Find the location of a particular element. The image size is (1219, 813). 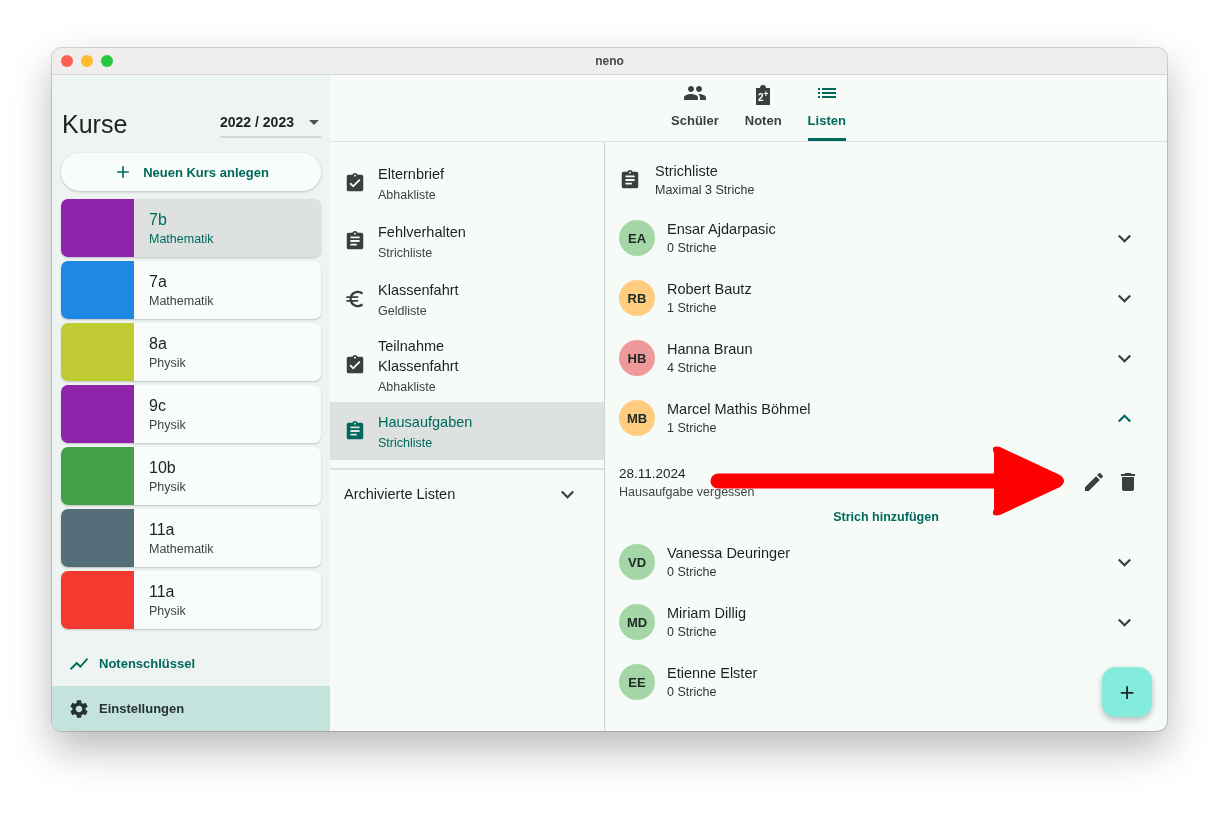

list-heading: Strichliste is located at coordinates (686, 171).